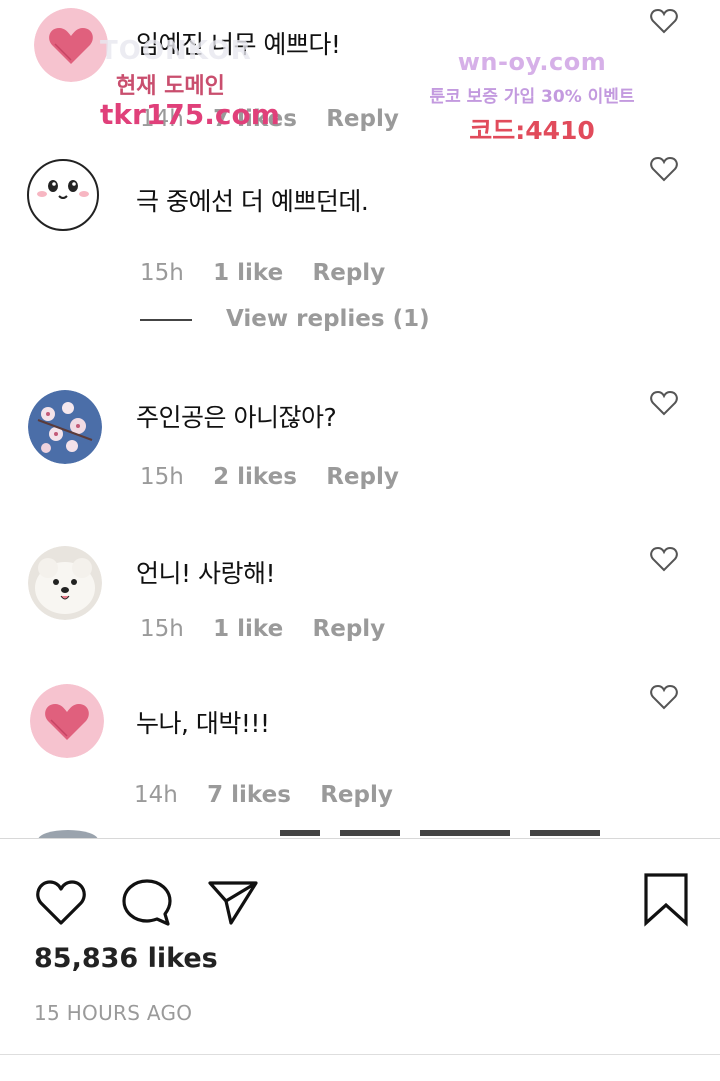 The image size is (720, 1081). What do you see at coordinates (236, 417) in the screenshot?
I see `comment-text: 주인공은 아니잖아?` at bounding box center [236, 417].